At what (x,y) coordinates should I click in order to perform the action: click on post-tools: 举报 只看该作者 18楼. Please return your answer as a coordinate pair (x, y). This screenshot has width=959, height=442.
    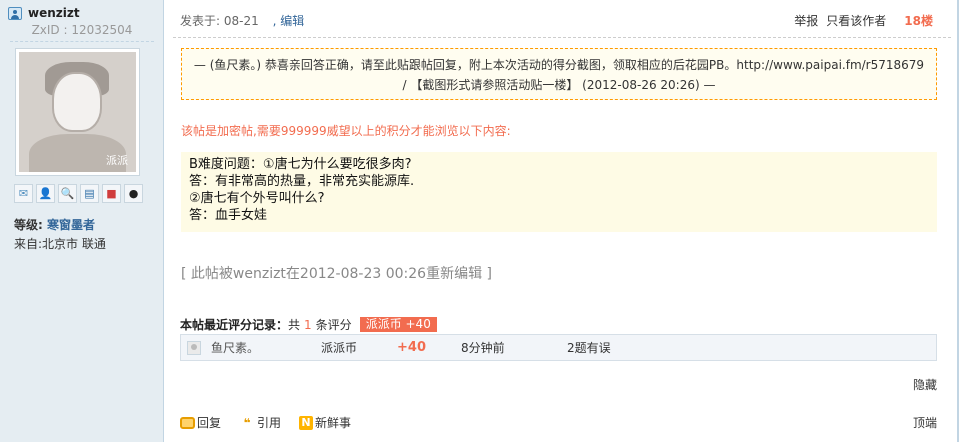
    Looking at the image, I should click on (863, 20).